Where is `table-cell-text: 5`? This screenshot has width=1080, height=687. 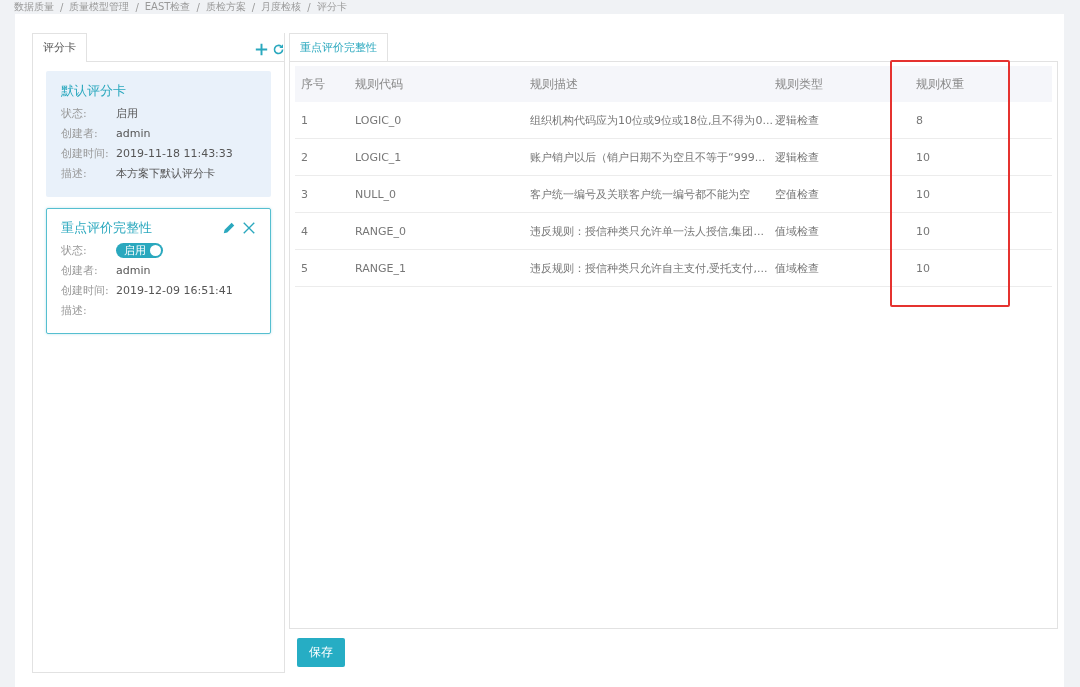
table-cell-text: 5 is located at coordinates (304, 268).